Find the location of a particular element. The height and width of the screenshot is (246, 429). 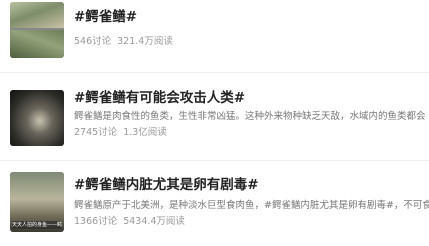

thumbnail-caption: 天天人拍的身鱼——鳄雀鳝 is located at coordinates (37, 225).